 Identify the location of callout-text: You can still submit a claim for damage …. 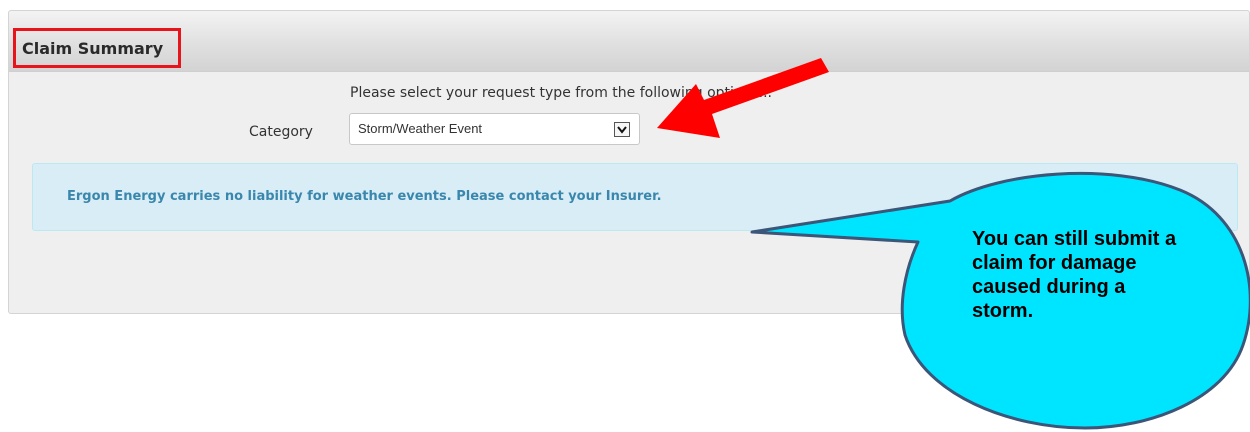
(1074, 275).